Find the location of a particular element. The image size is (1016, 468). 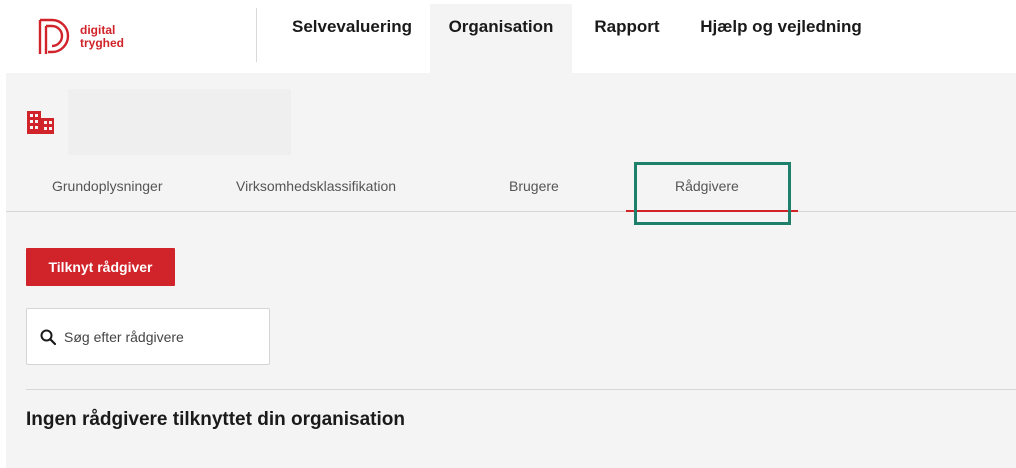

highlight-annotation is located at coordinates (712, 193).